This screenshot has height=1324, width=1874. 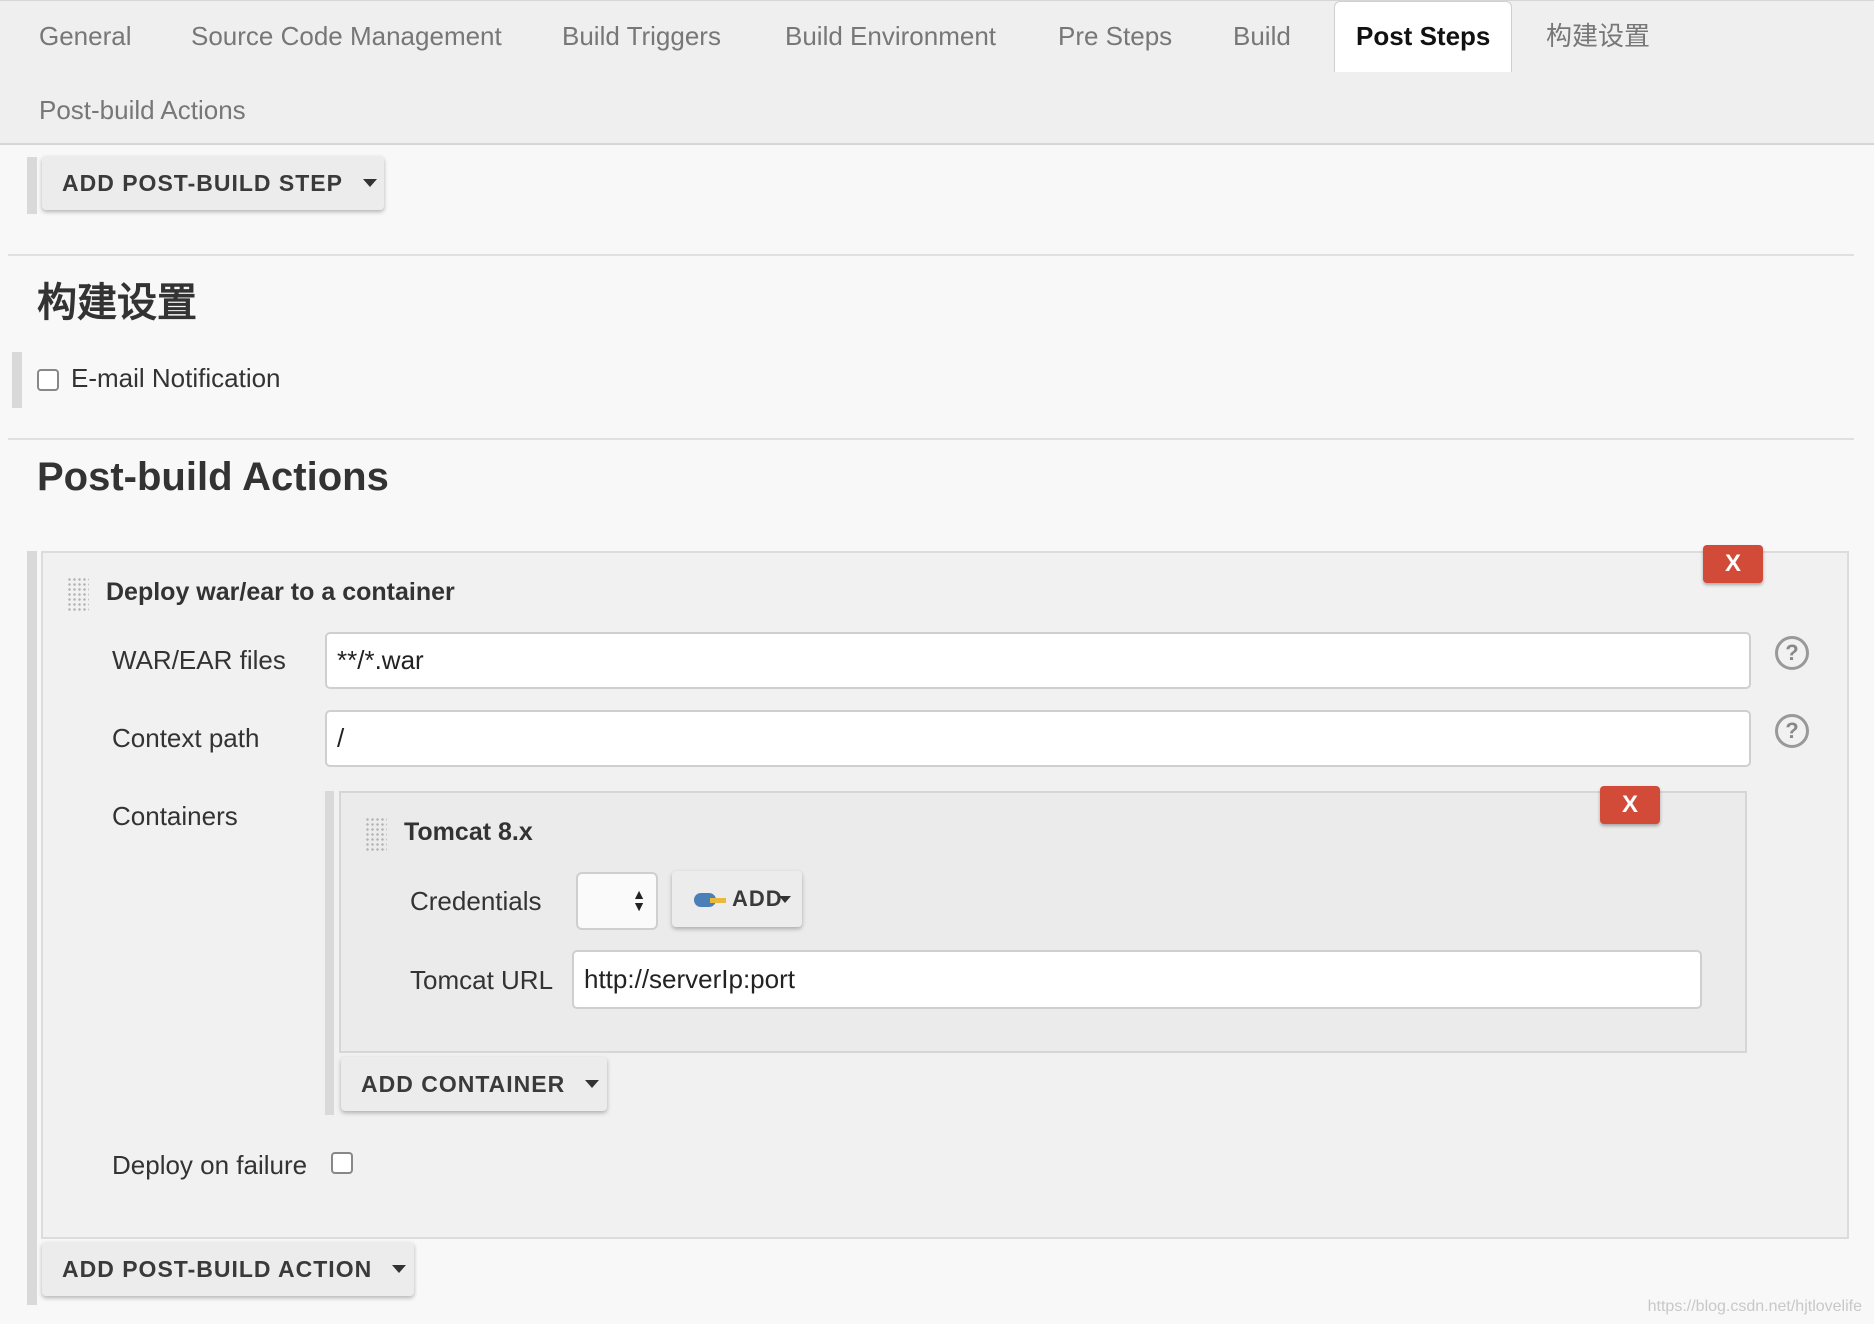 I want to click on deploy-card-title: Deploy war/ear to a container, so click(x=280, y=592).